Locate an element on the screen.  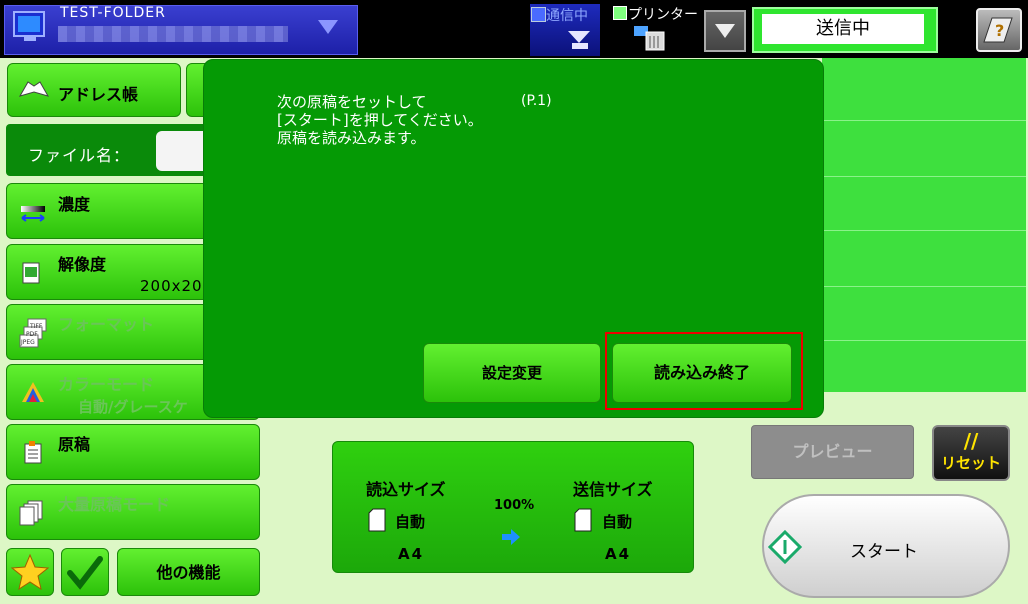
stacked-pages-icon is located at coordinates (32, 513).